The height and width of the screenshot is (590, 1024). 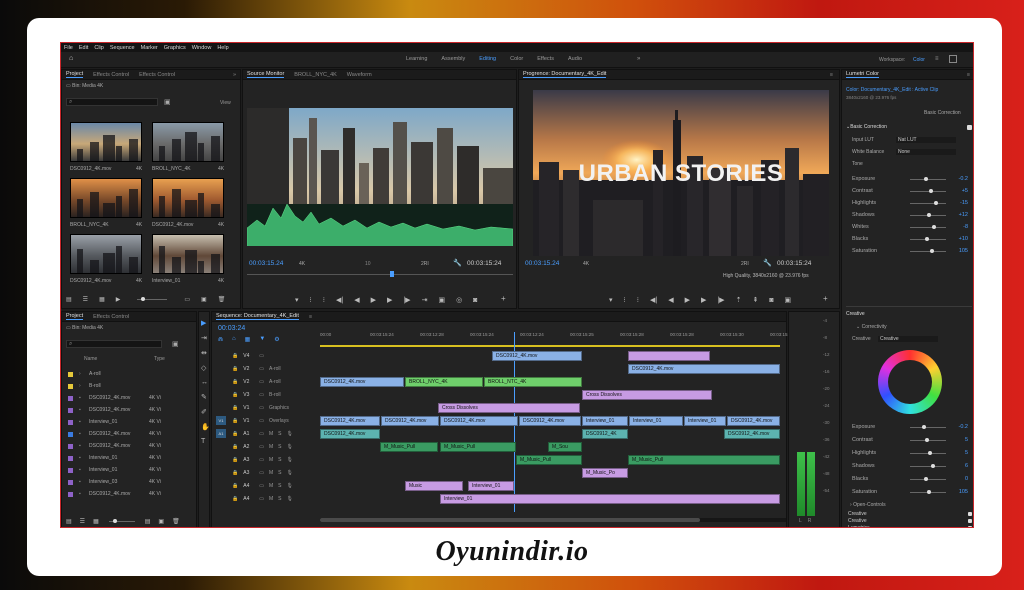 I want to click on step-back-icon: ◀|, so click(x=653, y=300).